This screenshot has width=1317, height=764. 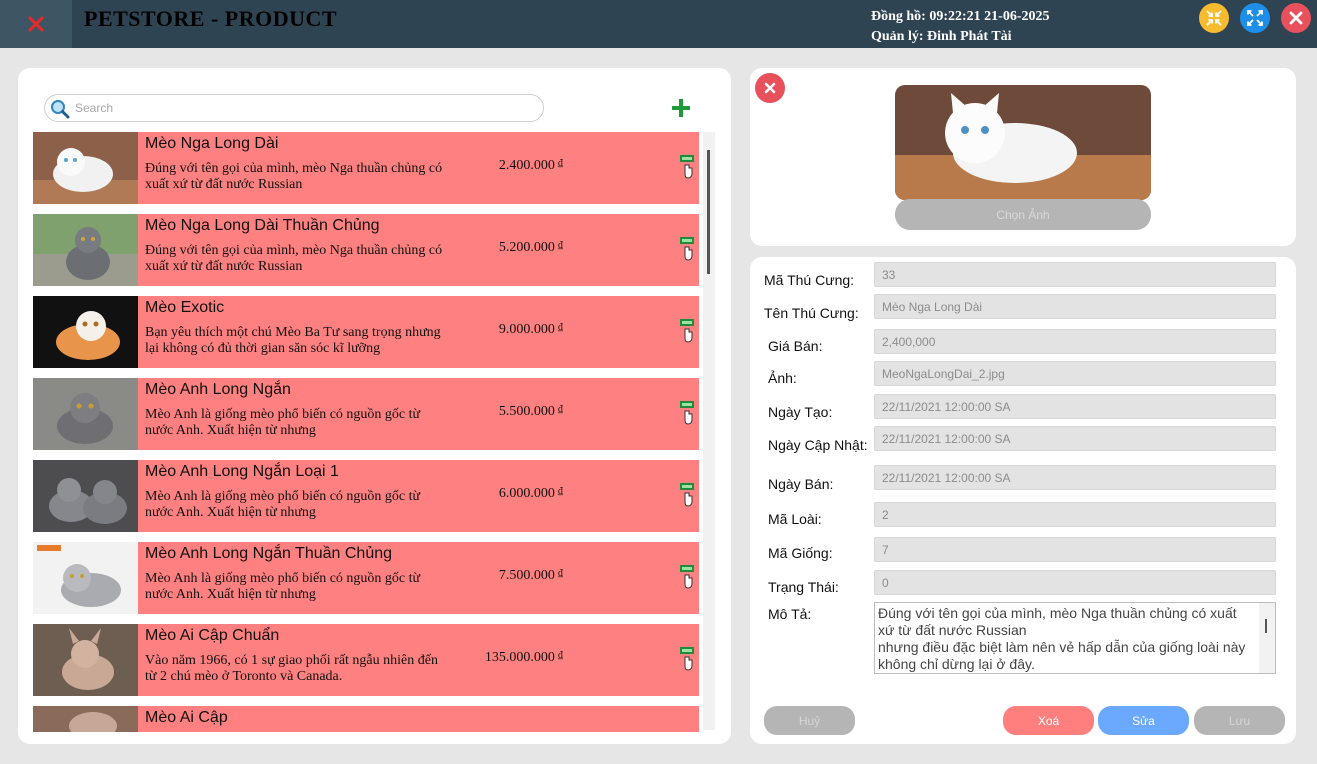 I want to click on price-field: 2,400,000, so click(x=1075, y=341).